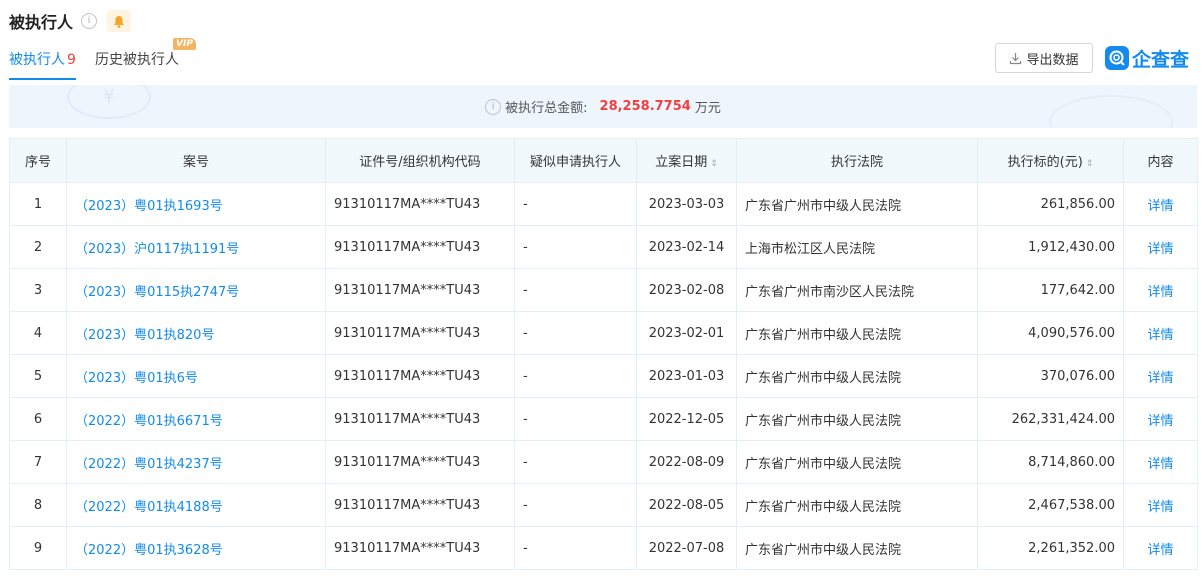  I want to click on amount: 261,856.00, so click(1050, 204).